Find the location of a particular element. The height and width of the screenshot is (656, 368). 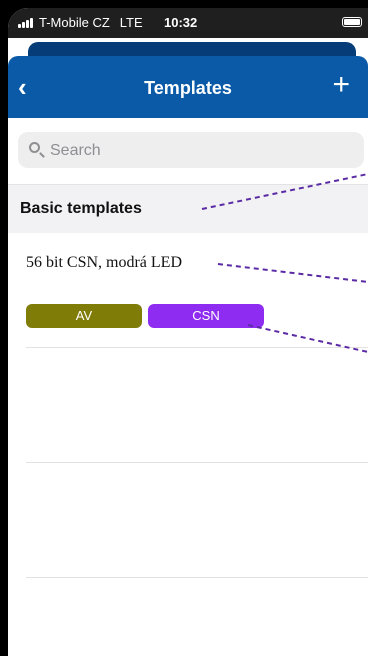

callout-lines is located at coordinates (284, 263).